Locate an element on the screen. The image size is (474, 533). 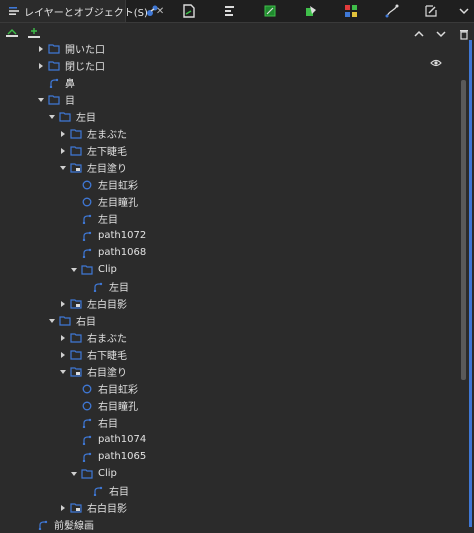
tree-row-label: 右まぶた is located at coordinates (107, 339).